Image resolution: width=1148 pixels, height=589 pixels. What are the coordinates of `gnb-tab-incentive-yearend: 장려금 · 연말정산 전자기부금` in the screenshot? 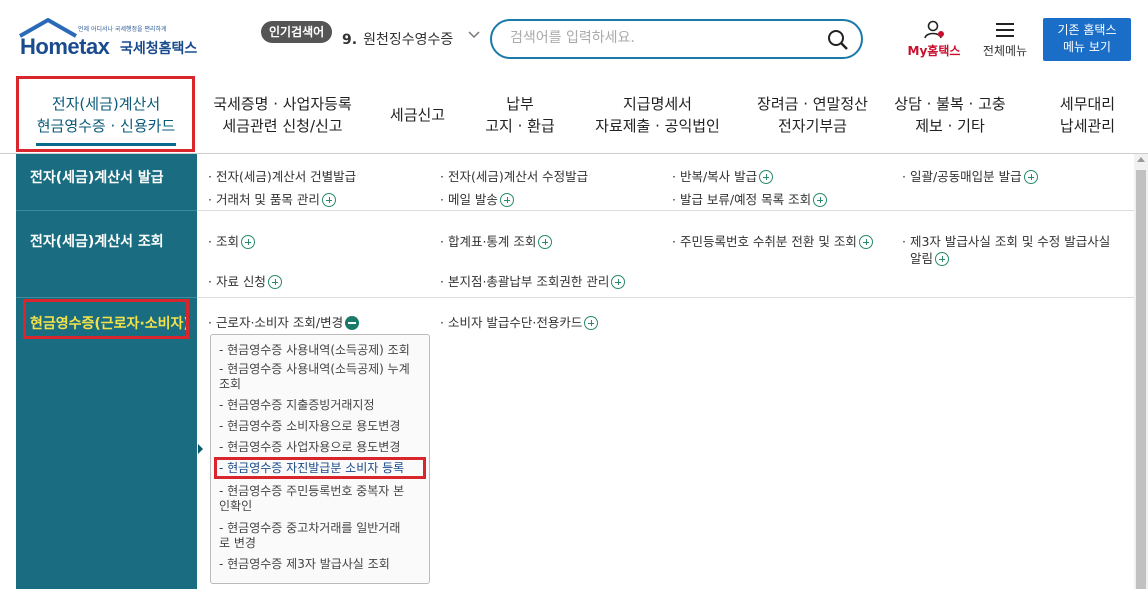 It's located at (812, 114).